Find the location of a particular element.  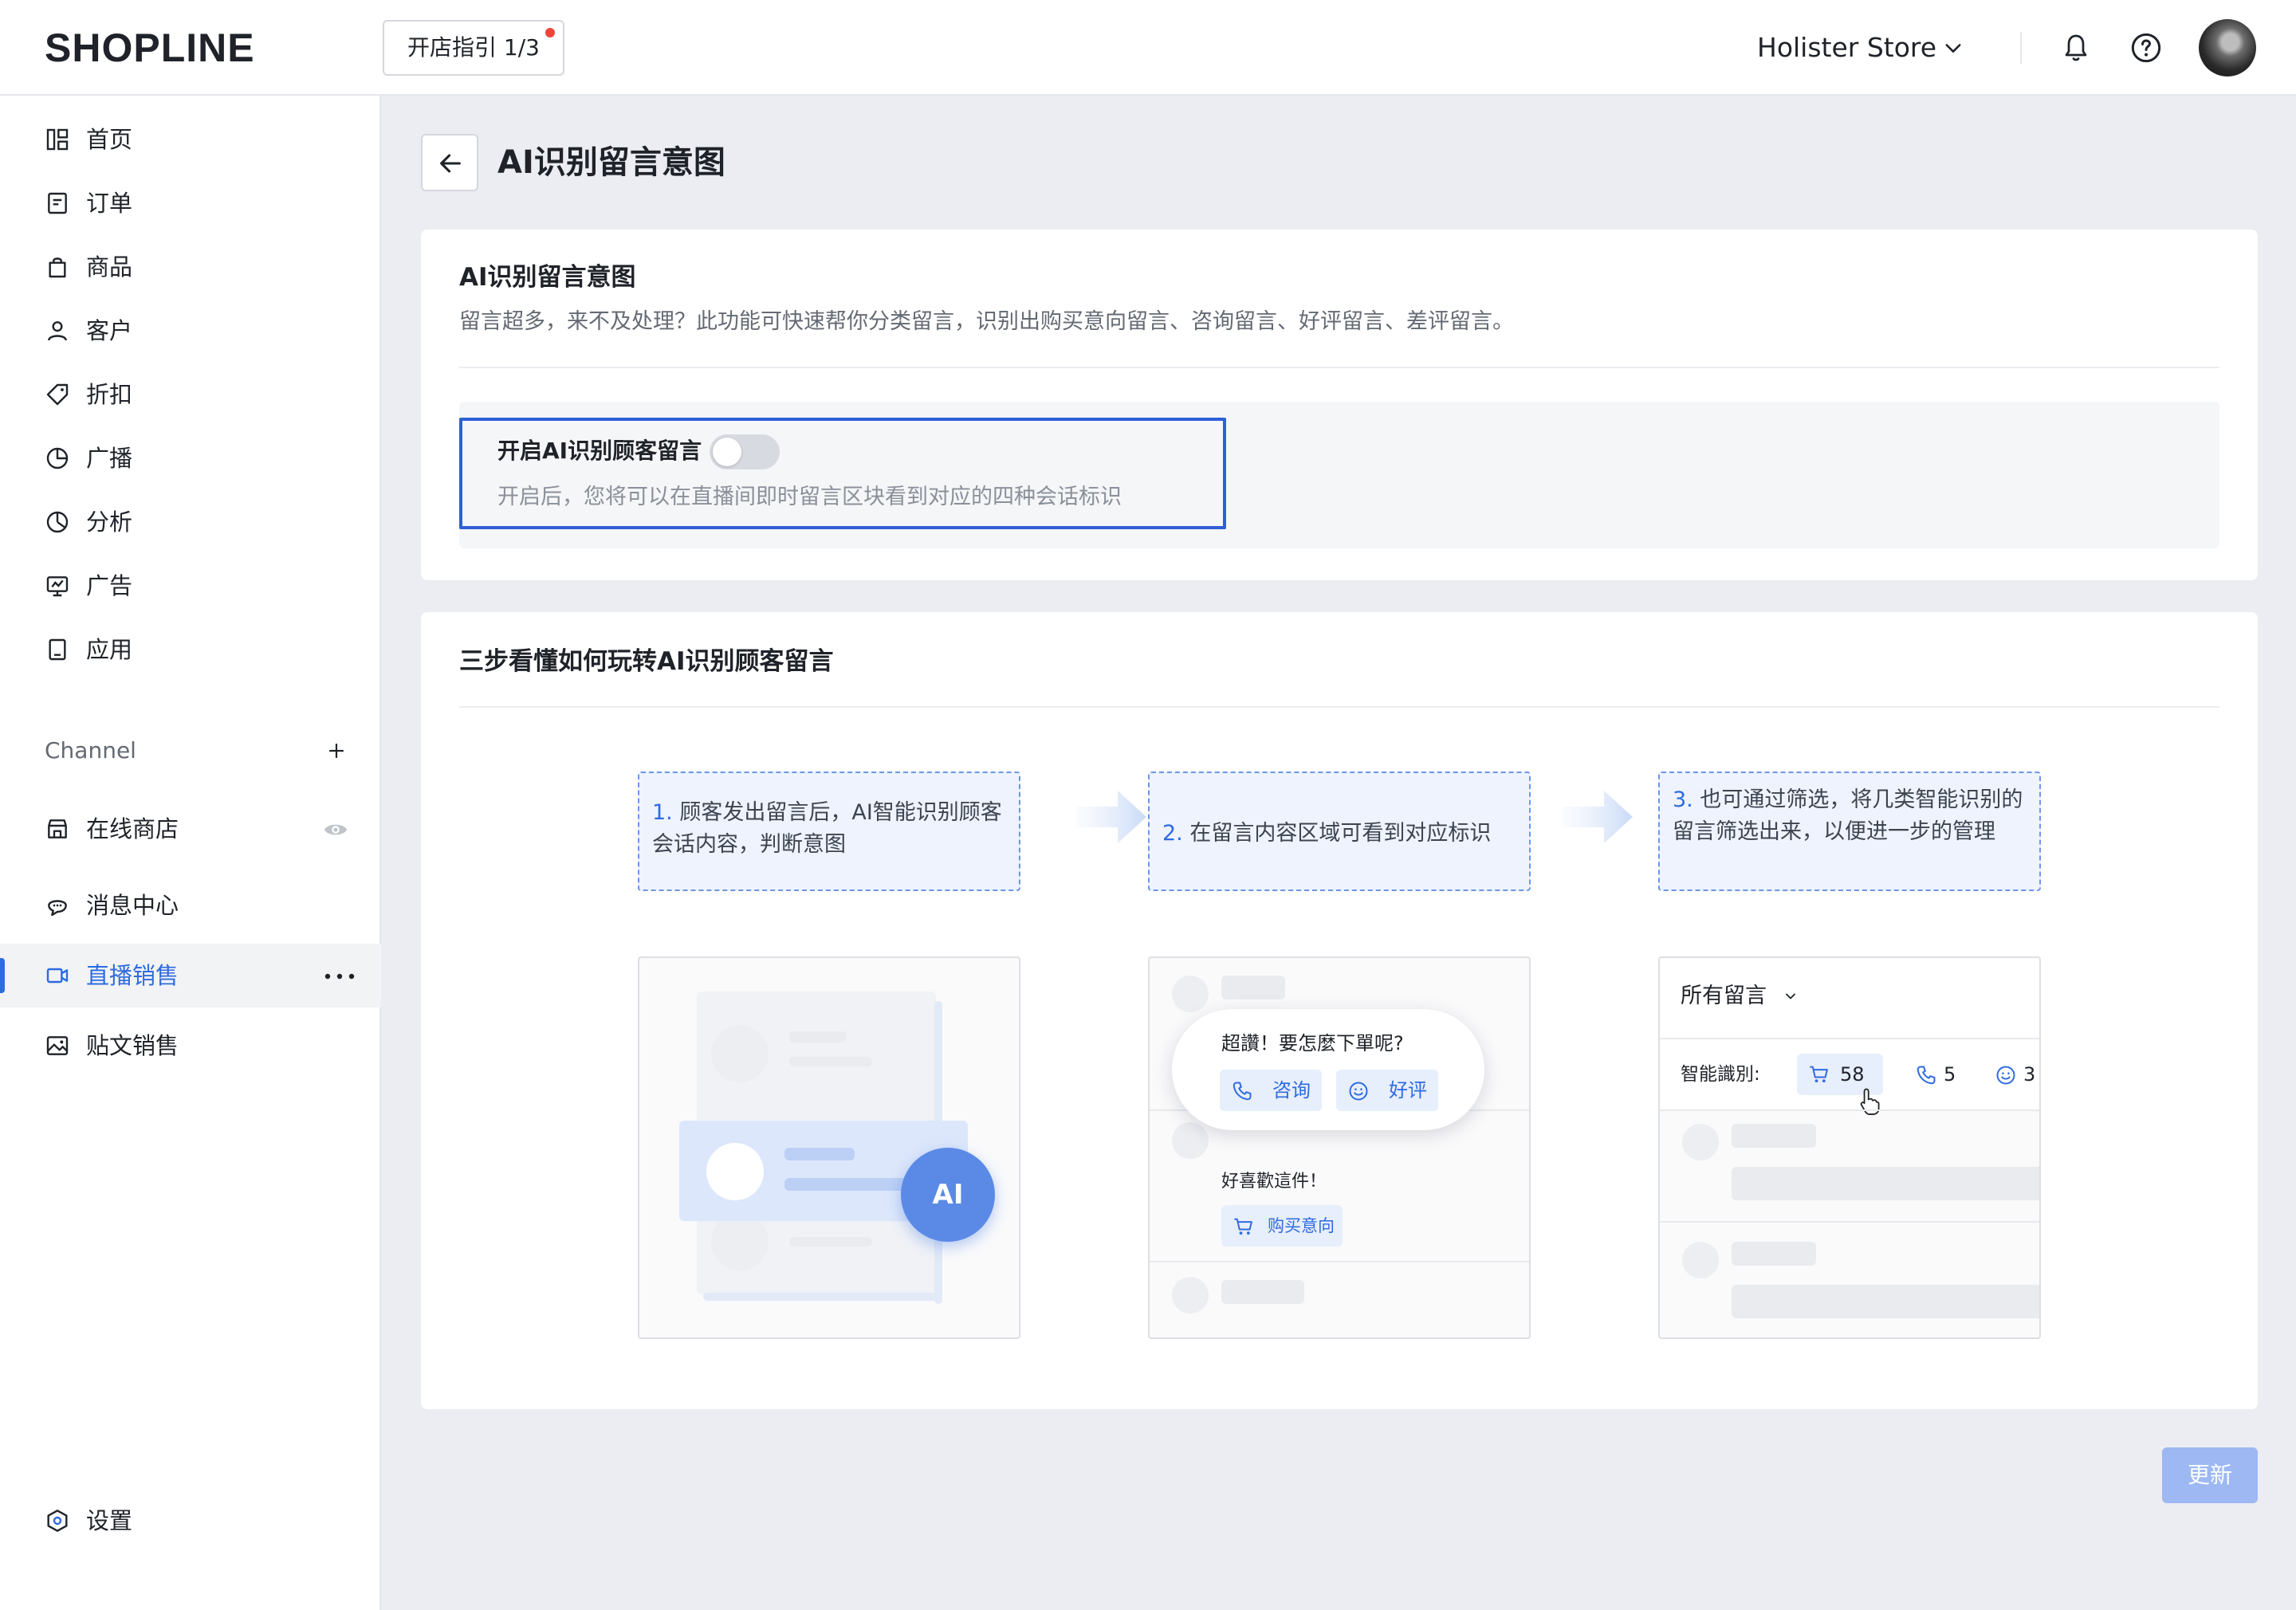

sidebar-item-broadcast: 广播 is located at coordinates (190, 458).